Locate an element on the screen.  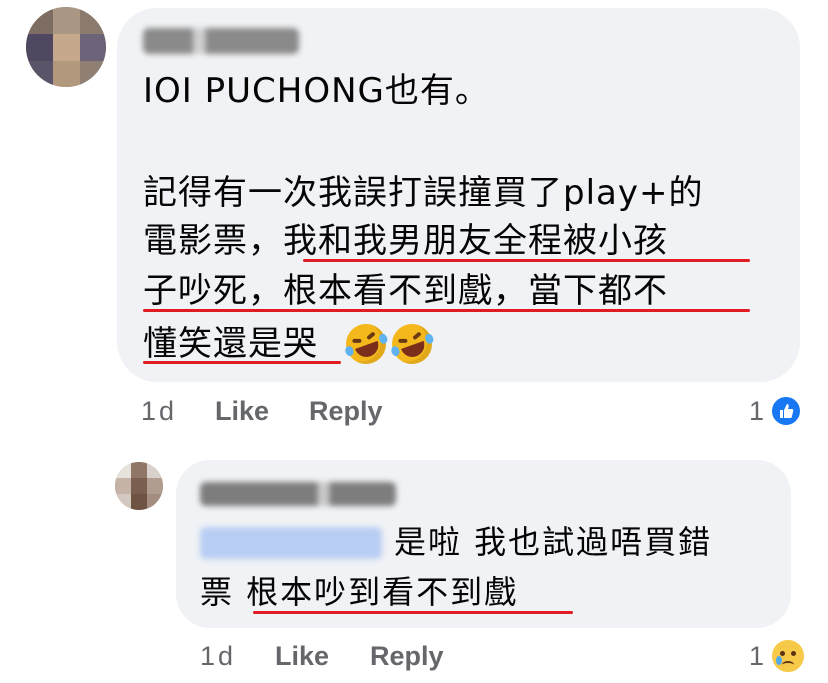
sad-icon is located at coordinates (788, 656).